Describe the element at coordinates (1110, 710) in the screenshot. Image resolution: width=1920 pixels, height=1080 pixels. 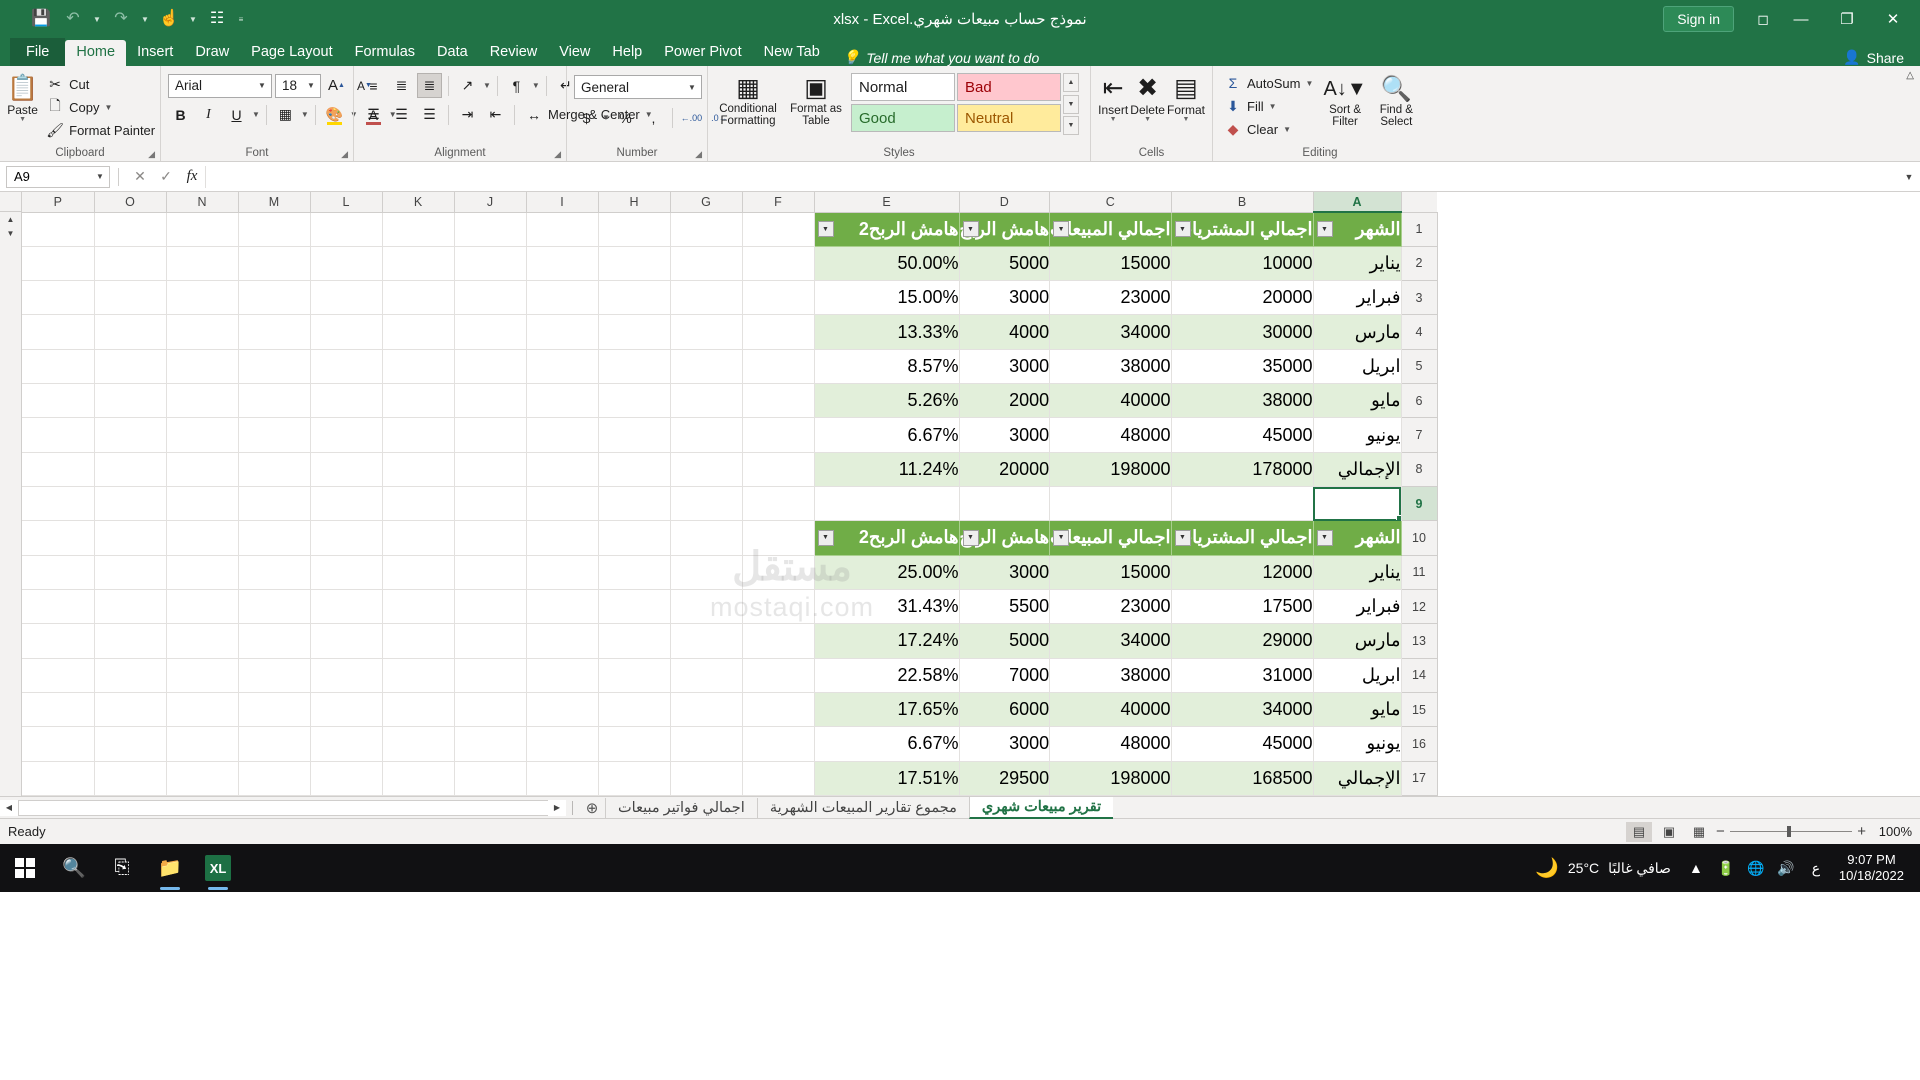
I see `cell-C15: 40000` at that location.